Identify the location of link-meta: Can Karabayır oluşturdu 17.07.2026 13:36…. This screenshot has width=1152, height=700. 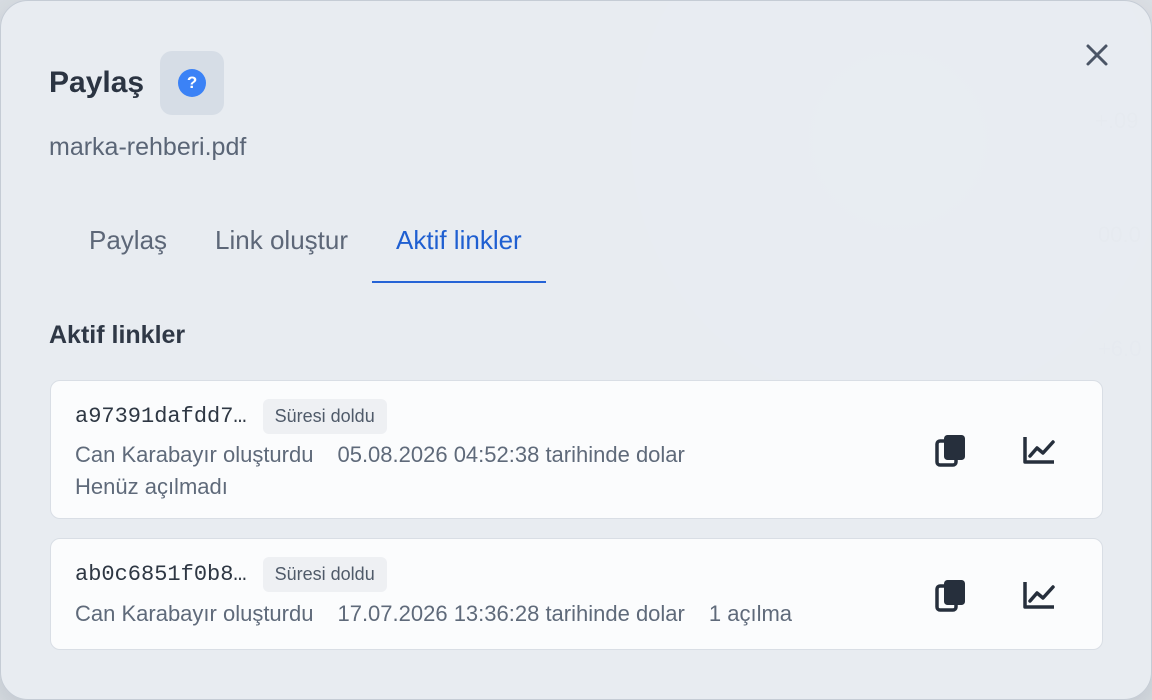
(433, 614).